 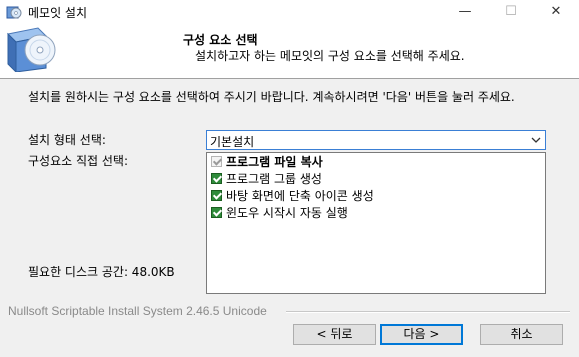 I want to click on footer-divider, so click(x=428, y=312).